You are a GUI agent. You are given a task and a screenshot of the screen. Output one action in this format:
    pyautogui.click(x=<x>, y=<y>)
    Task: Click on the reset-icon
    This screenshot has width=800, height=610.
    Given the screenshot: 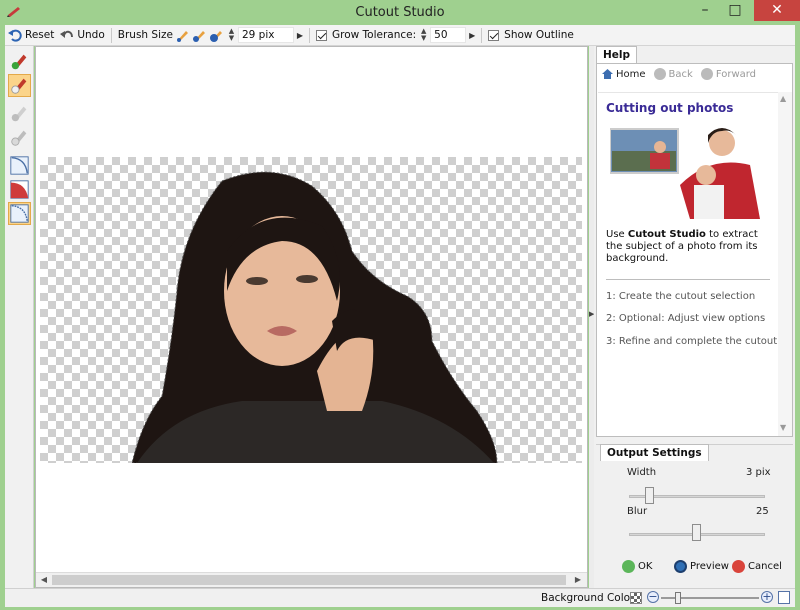 What is the action you would take?
    pyautogui.click(x=15, y=35)
    